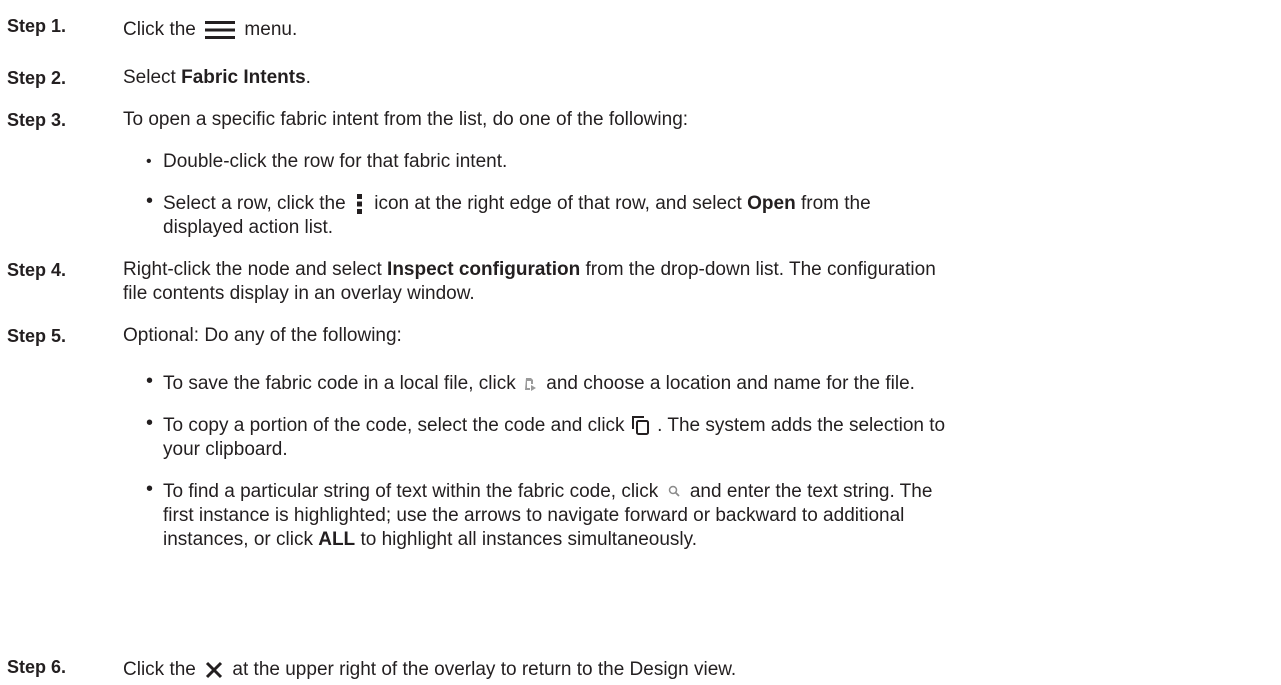  I want to click on step-label: Step 6., so click(37, 667).